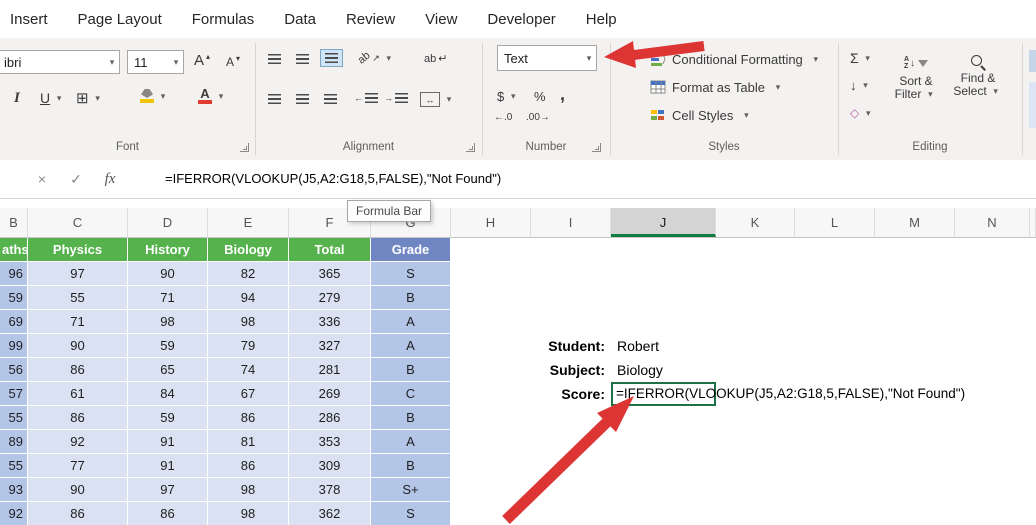 This screenshot has width=1036, height=525. I want to click on align-right-button, so click(330, 99).